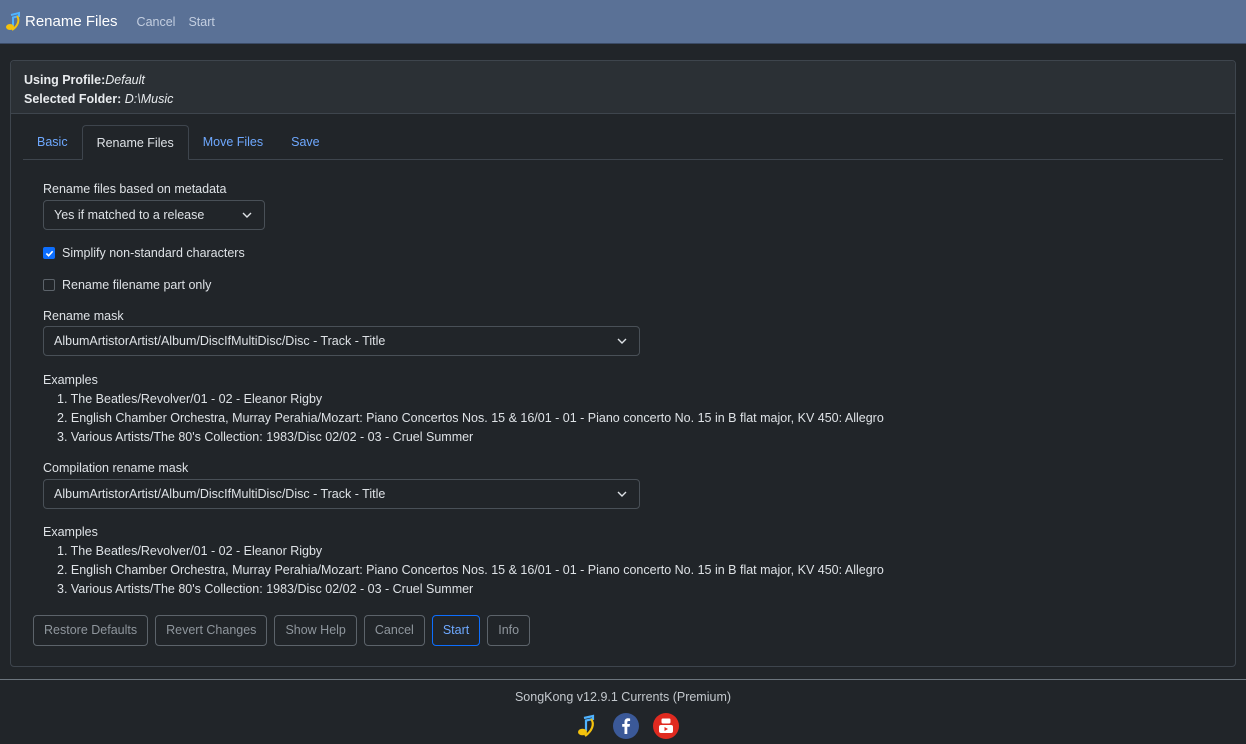 This screenshot has width=1246, height=744. What do you see at coordinates (623, 697) in the screenshot?
I see `version-text: SongKong v12.9.1 Currents (Premium)` at bounding box center [623, 697].